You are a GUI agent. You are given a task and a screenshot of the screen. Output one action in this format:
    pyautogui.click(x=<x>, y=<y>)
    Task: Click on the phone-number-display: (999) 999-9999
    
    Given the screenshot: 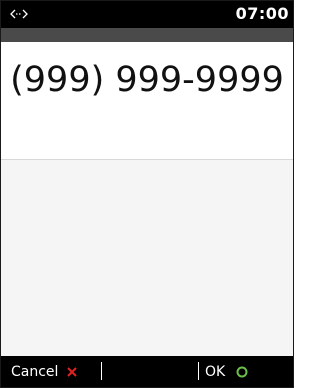 What is the action you would take?
    pyautogui.click(x=147, y=80)
    